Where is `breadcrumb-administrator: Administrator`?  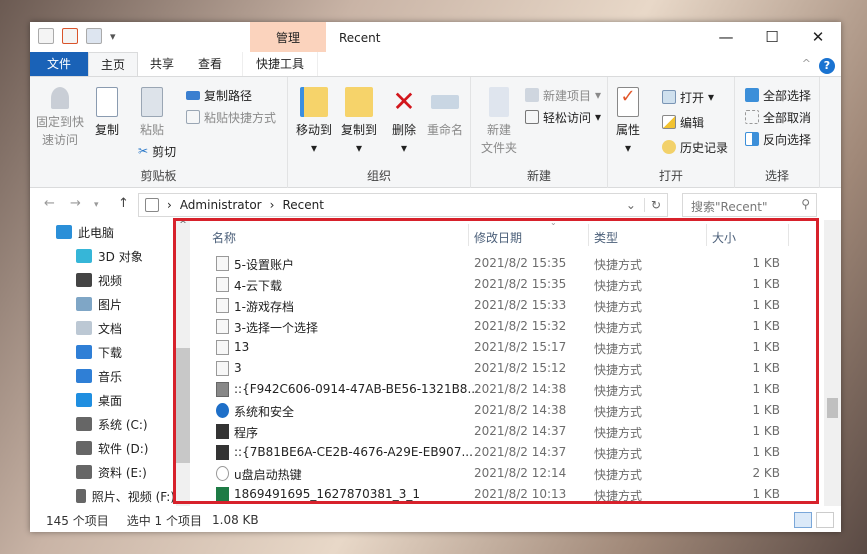
breadcrumb-administrator: Administrator is located at coordinates (221, 205).